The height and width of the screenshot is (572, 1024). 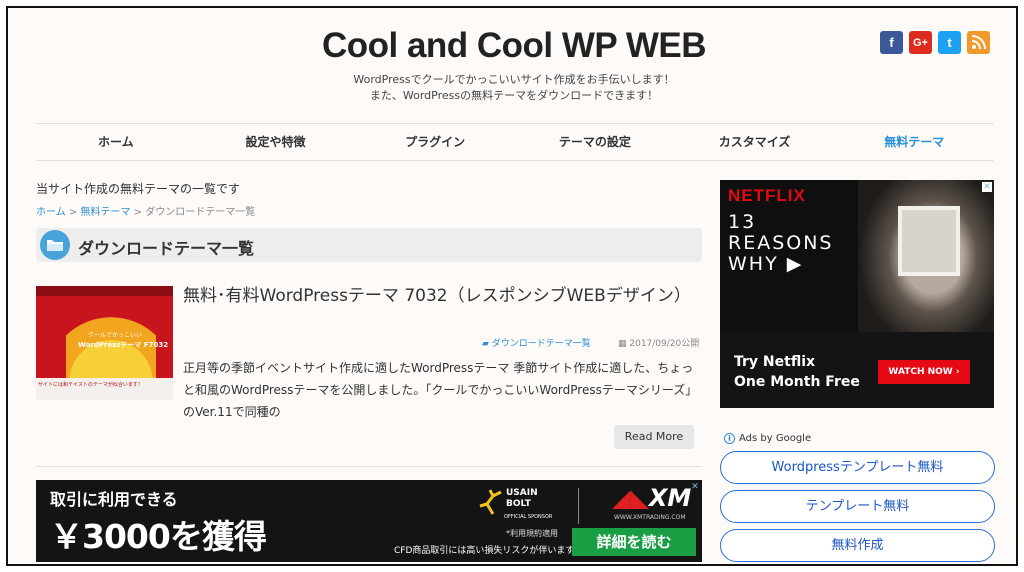 I want to click on nav-item-theme-settings: テーマの設定, so click(x=595, y=142).